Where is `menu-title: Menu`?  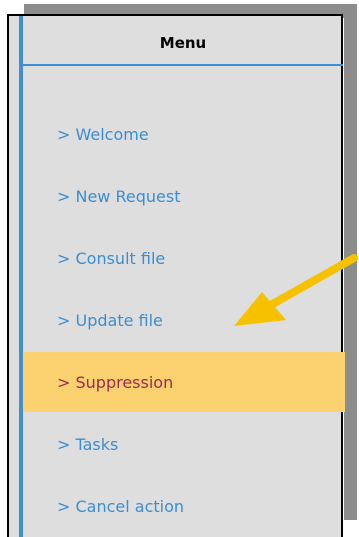
menu-title: Menu is located at coordinates (183, 43).